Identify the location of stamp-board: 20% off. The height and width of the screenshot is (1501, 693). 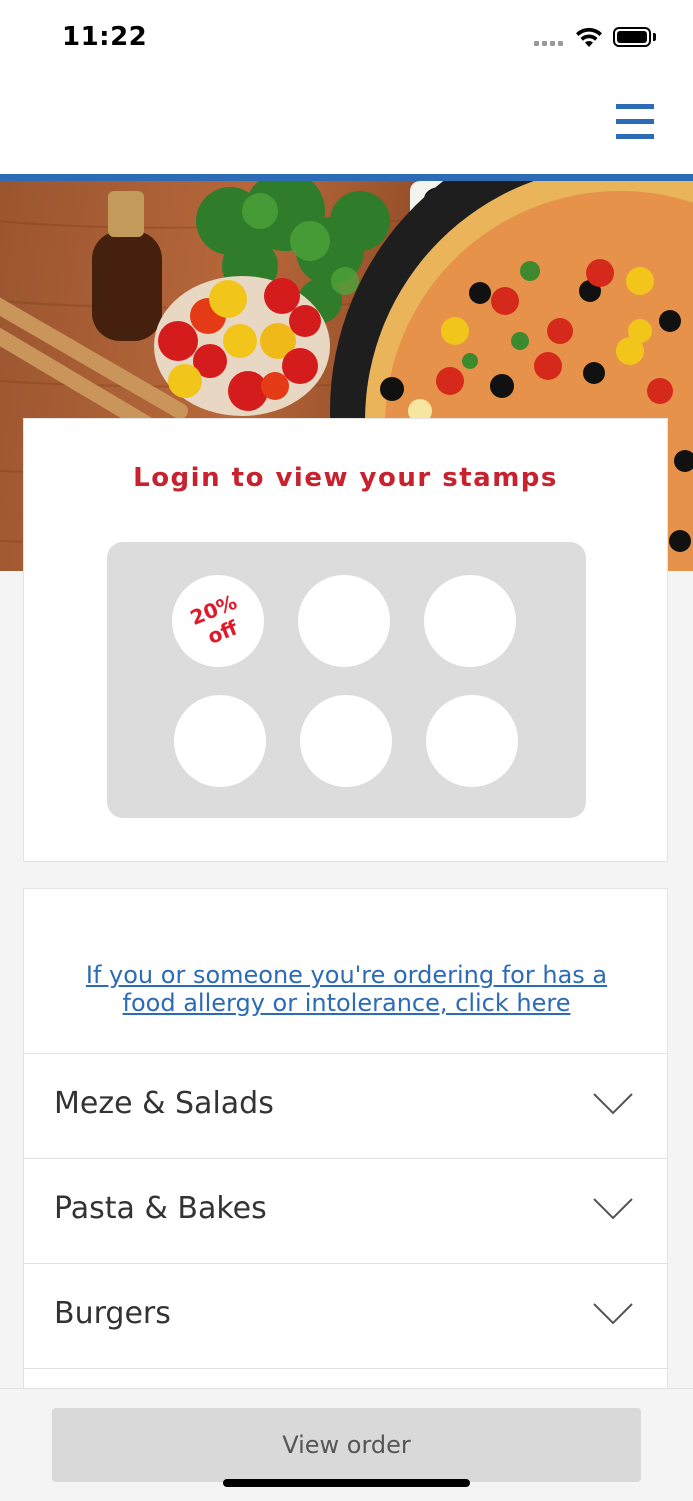
(346, 680).